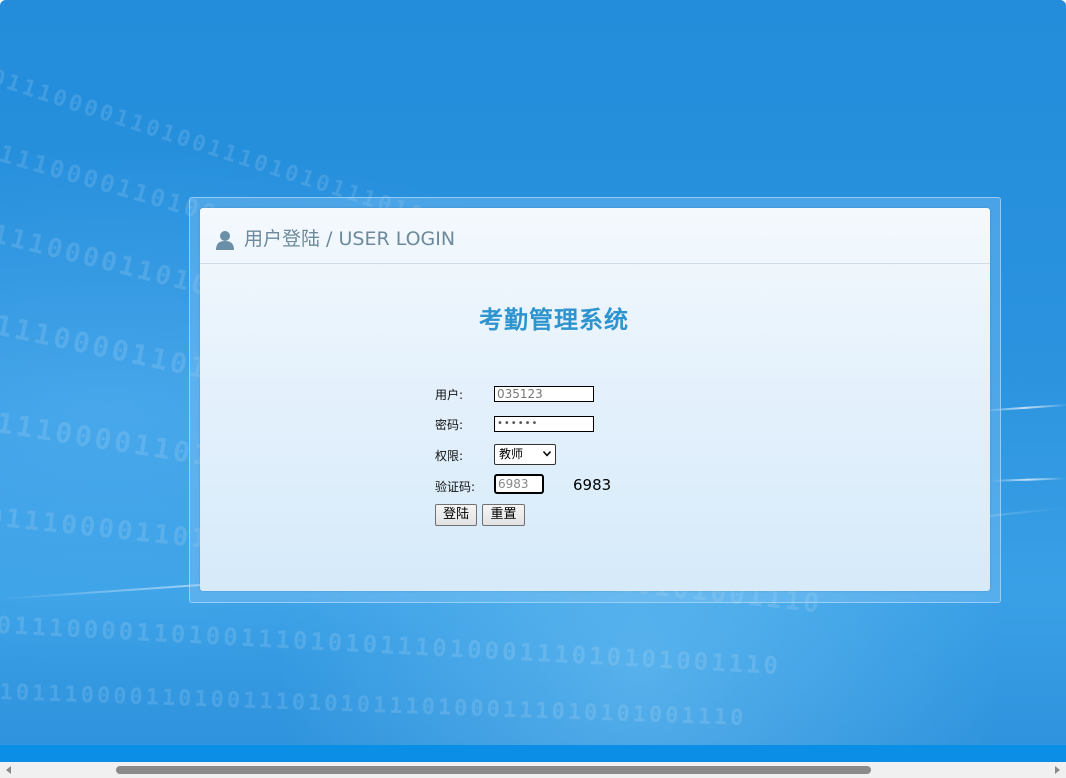 The width and height of the screenshot is (1066, 778). Describe the element at coordinates (503, 515) in the screenshot. I see `reset-button: 重置` at that location.